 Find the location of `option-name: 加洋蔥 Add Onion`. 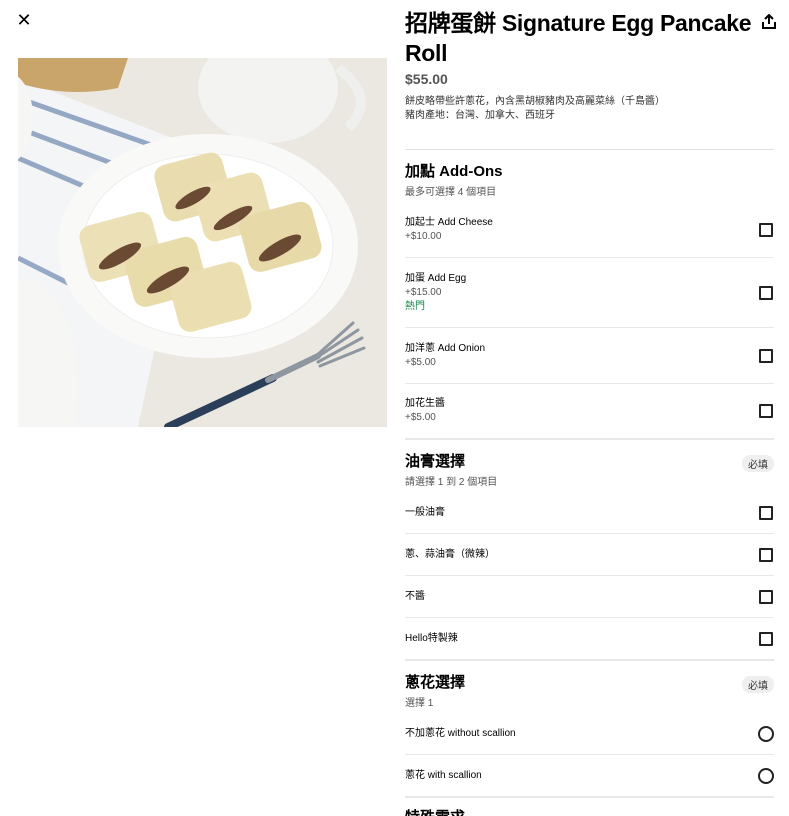

option-name: 加洋蔥 Add Onion is located at coordinates (445, 348).